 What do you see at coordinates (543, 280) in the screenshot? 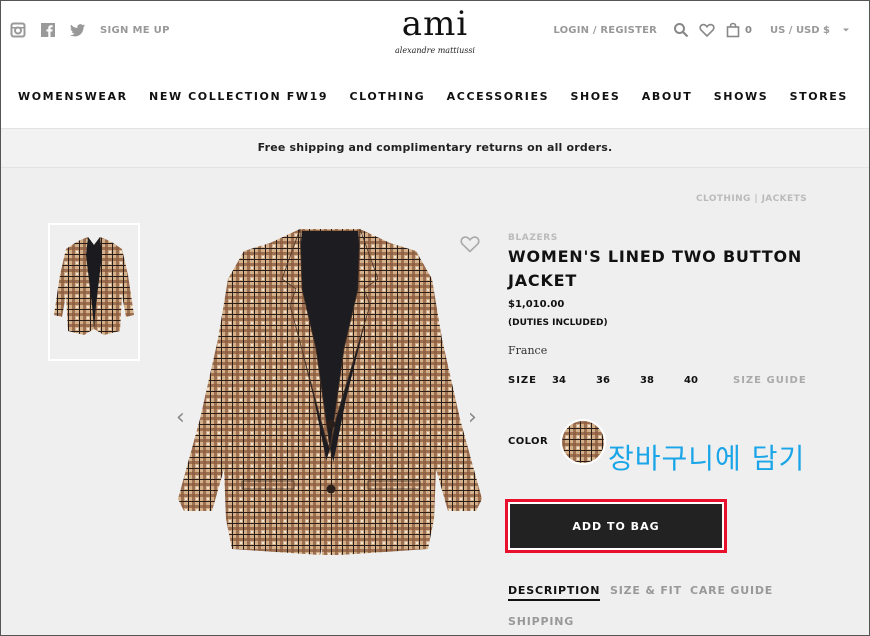
I see `product-title-line2: JACKET` at bounding box center [543, 280].